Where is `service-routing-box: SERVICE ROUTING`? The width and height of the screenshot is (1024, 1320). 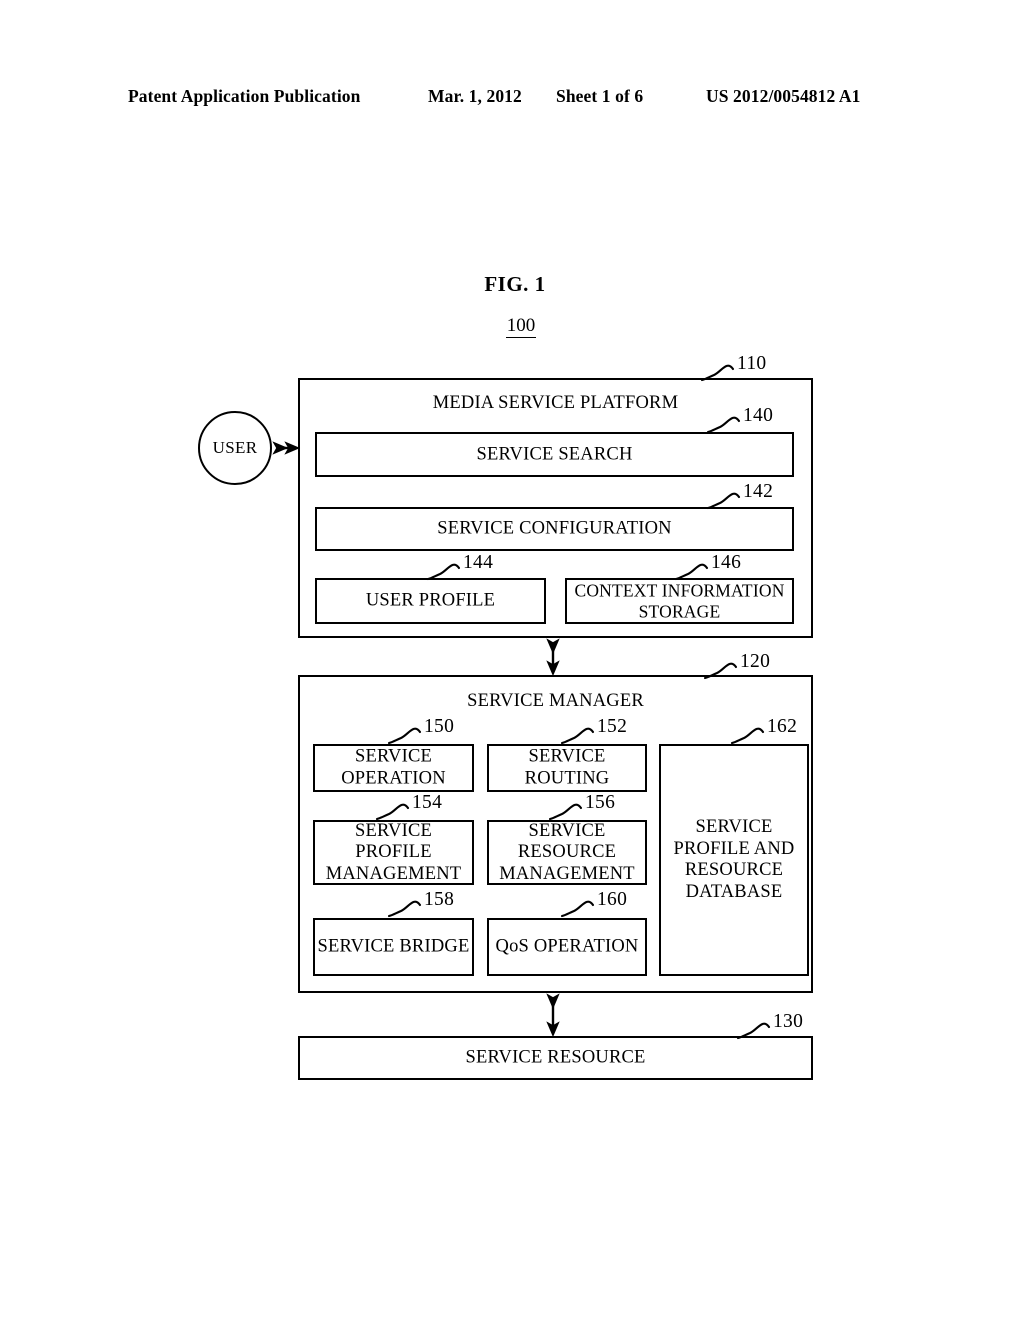
service-routing-box: SERVICE ROUTING is located at coordinates (567, 768).